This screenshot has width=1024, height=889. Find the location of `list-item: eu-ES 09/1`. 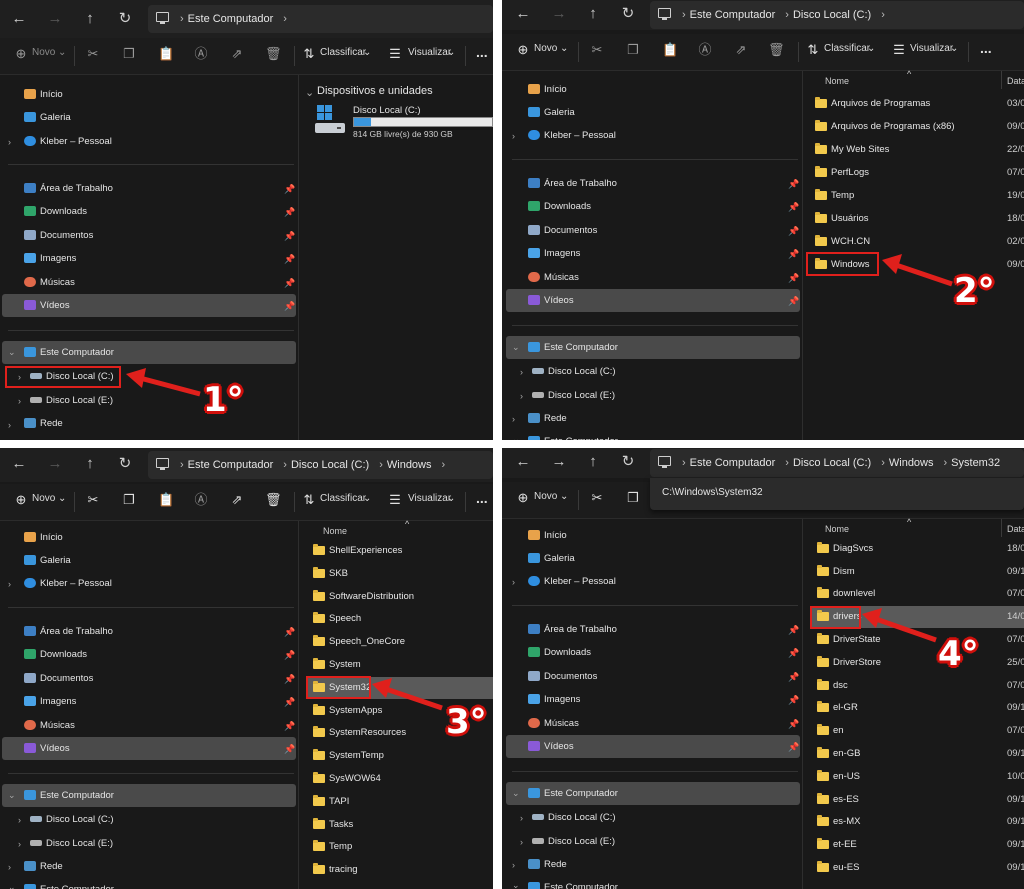

list-item: eu-ES 09/1 is located at coordinates (920, 868).